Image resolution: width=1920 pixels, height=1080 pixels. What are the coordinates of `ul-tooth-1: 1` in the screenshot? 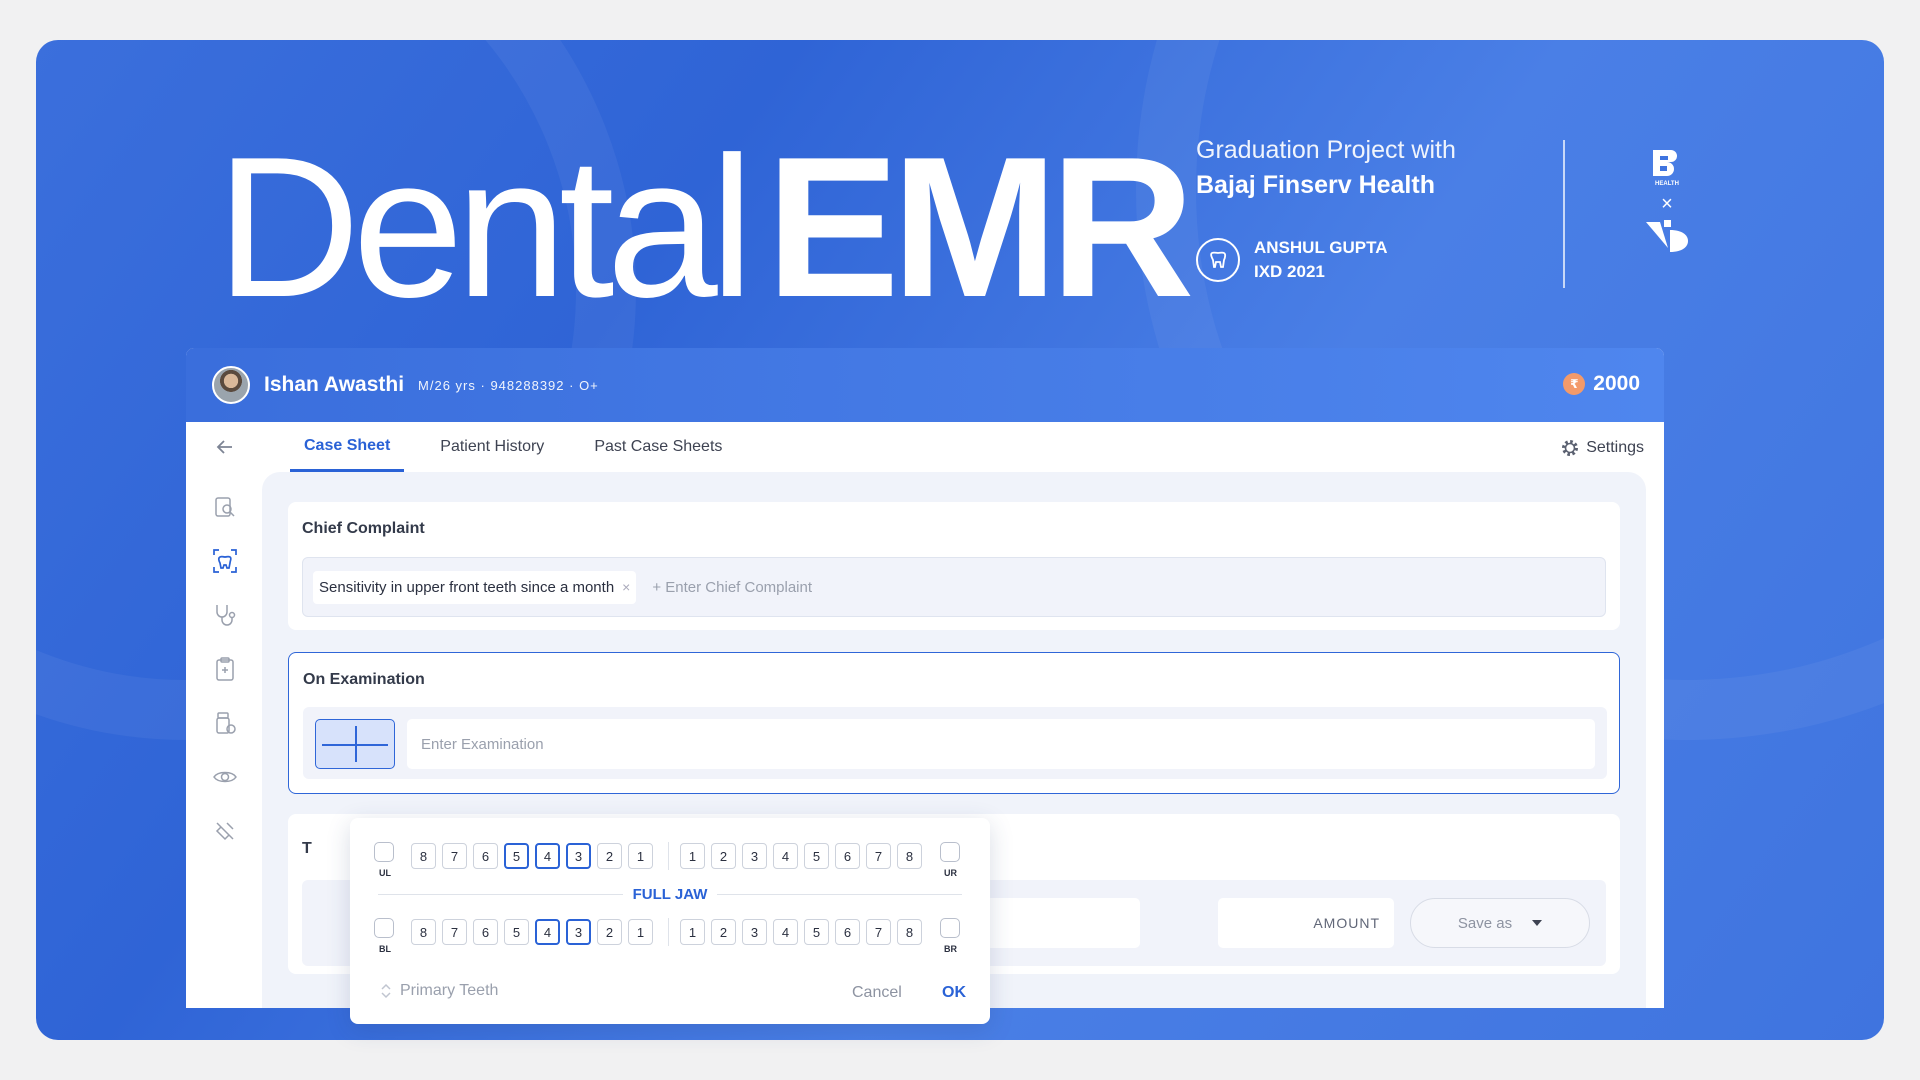 It's located at (640, 856).